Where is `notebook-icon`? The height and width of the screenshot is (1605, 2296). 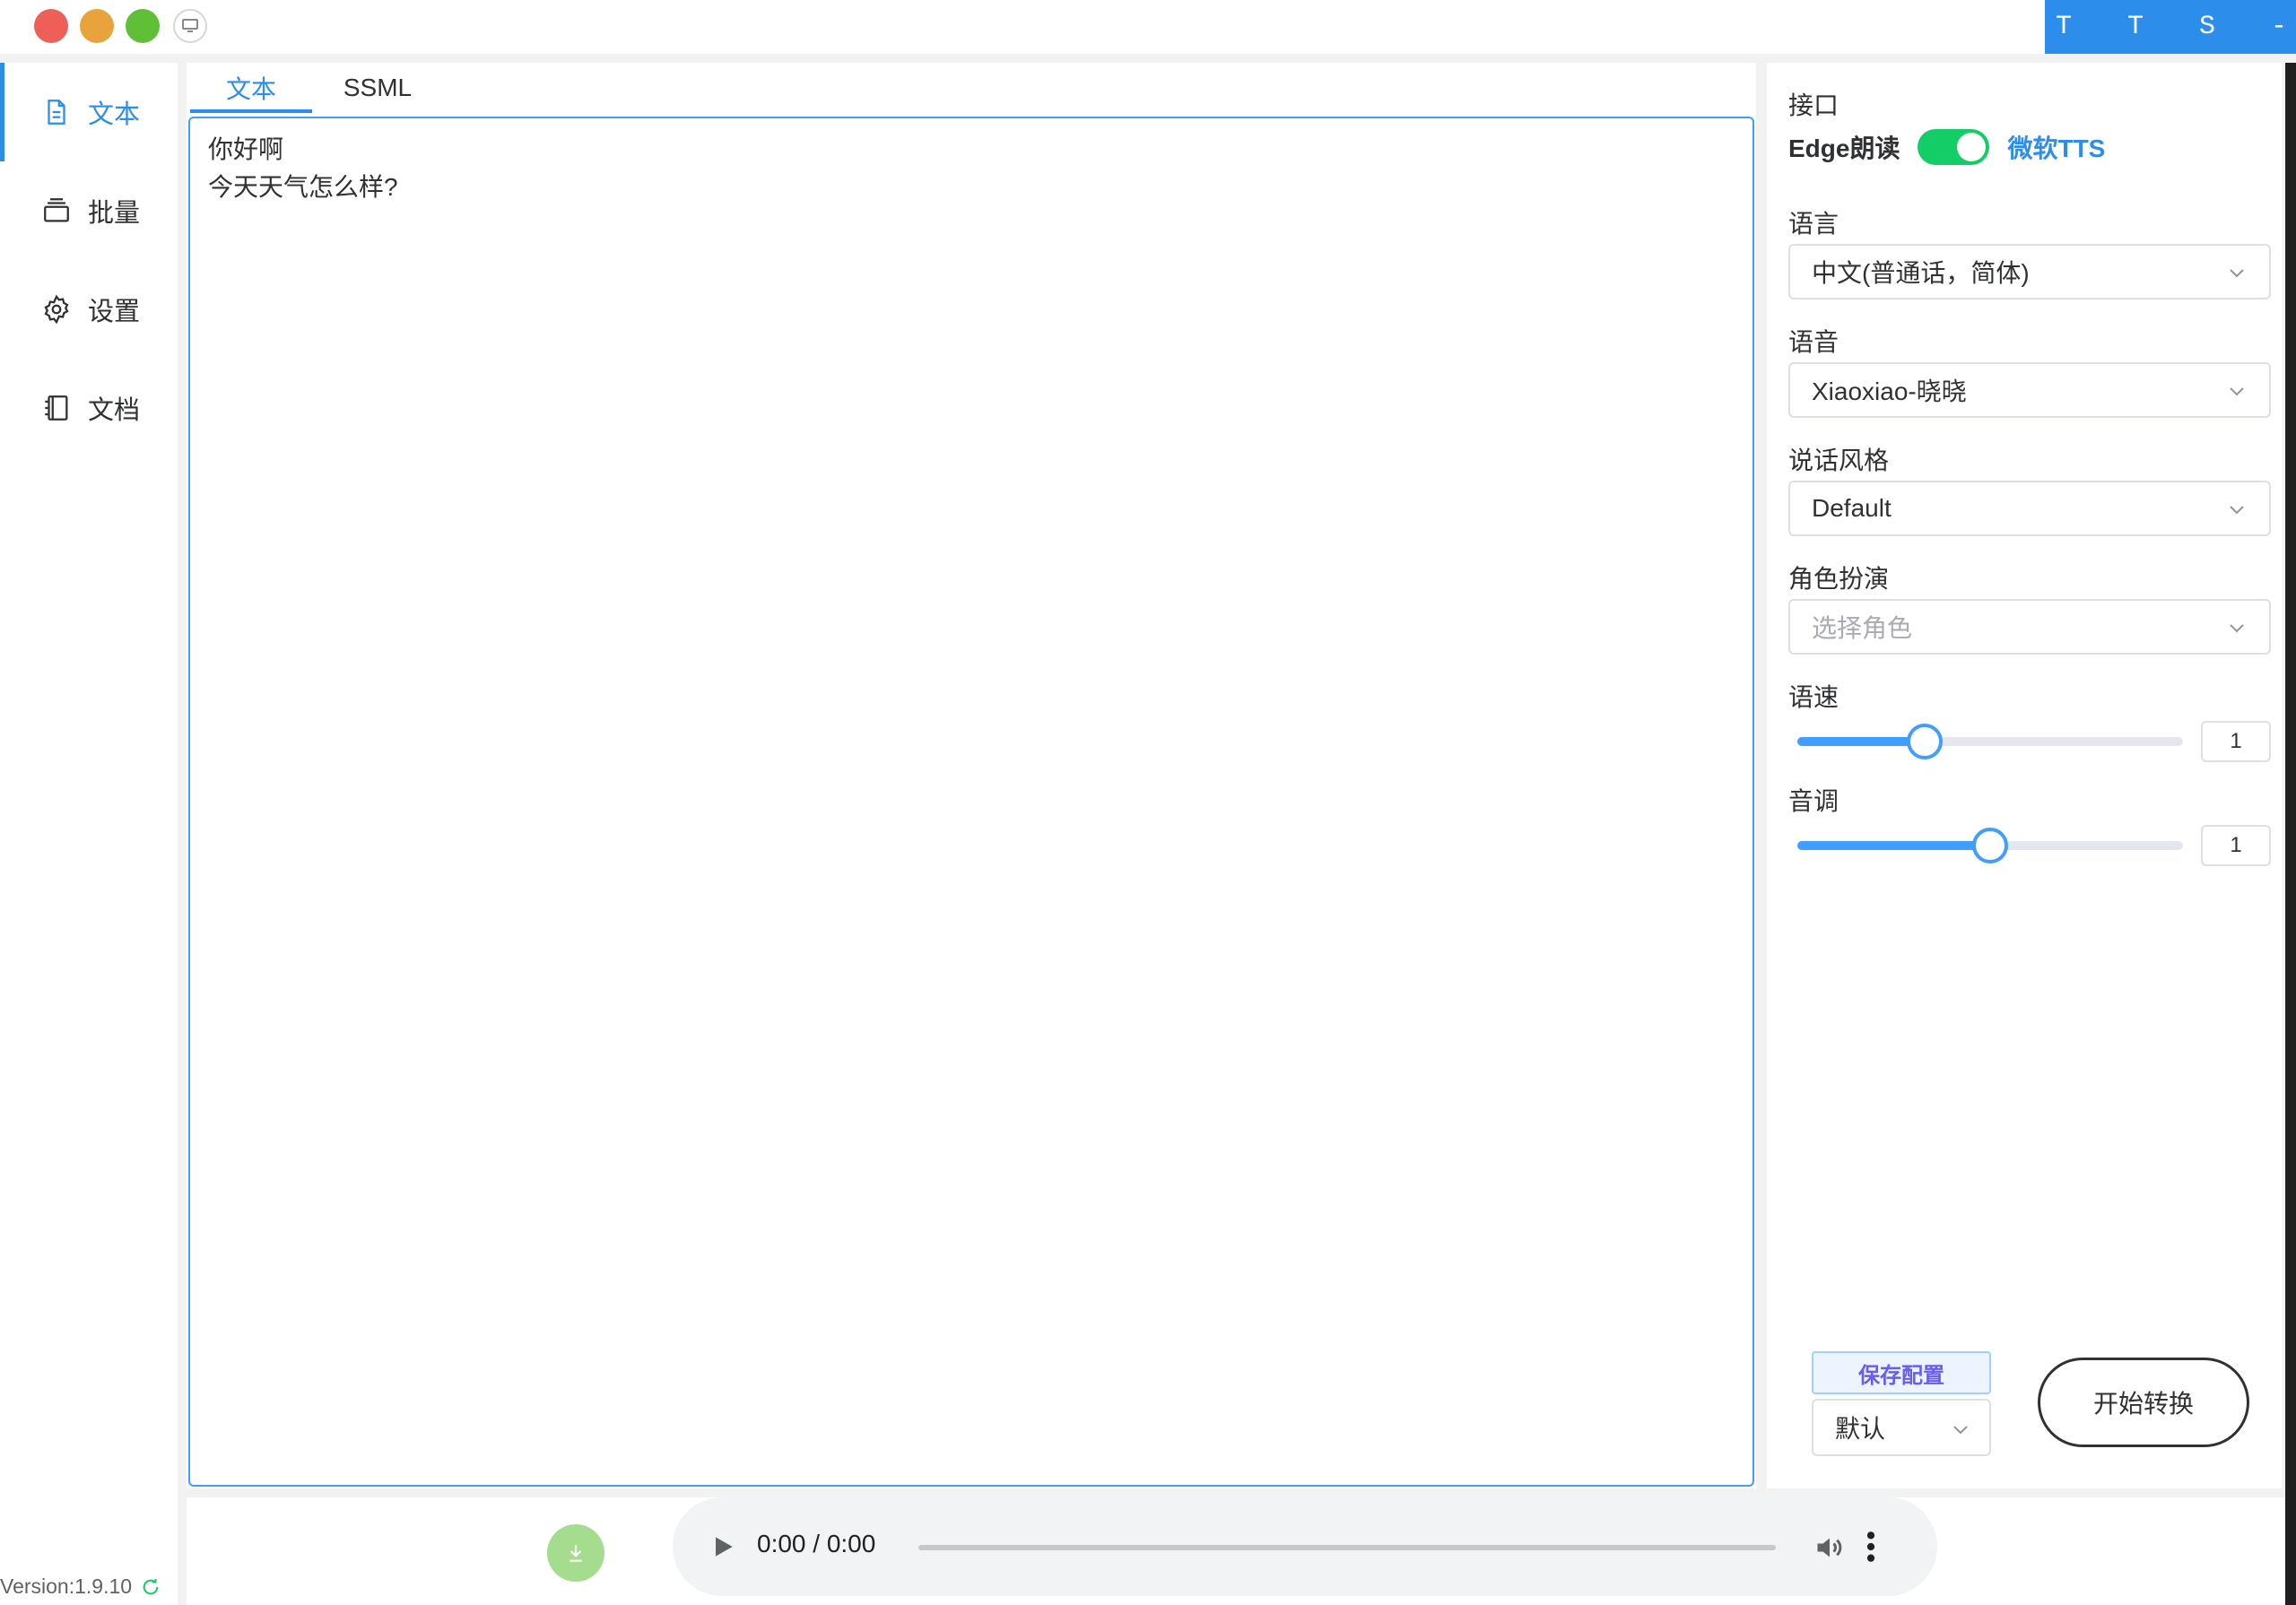
notebook-icon is located at coordinates (56, 408).